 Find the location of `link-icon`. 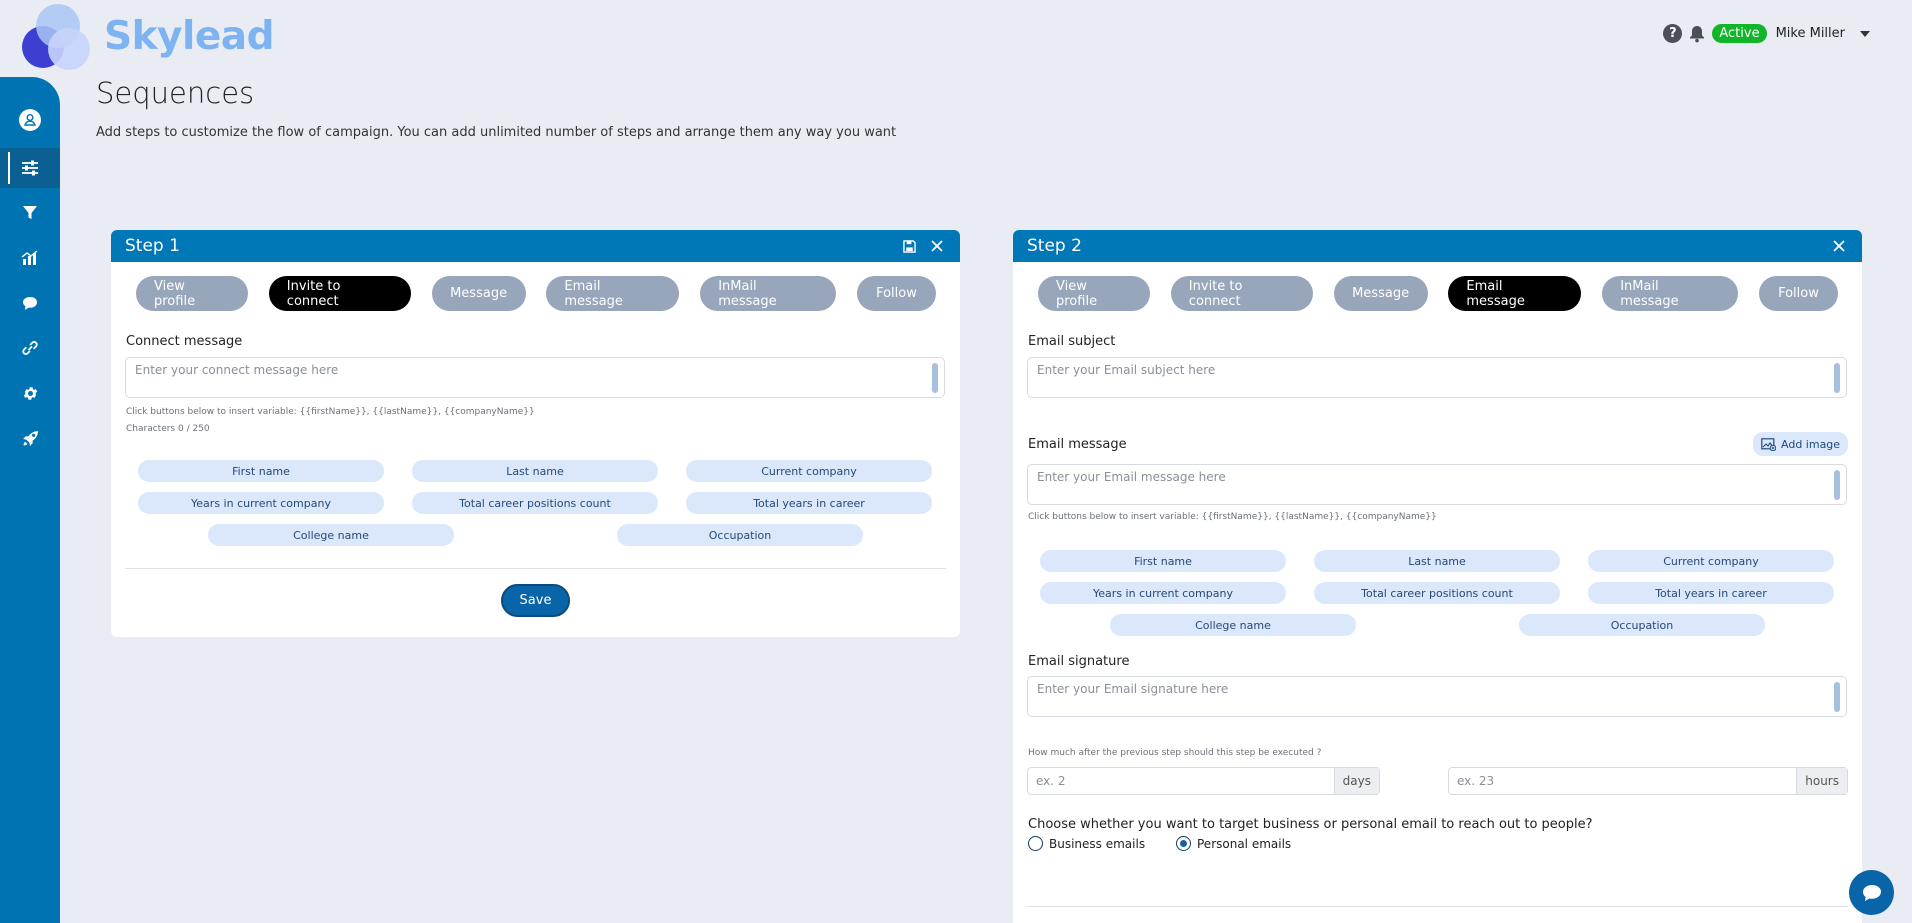

link-icon is located at coordinates (30, 348).